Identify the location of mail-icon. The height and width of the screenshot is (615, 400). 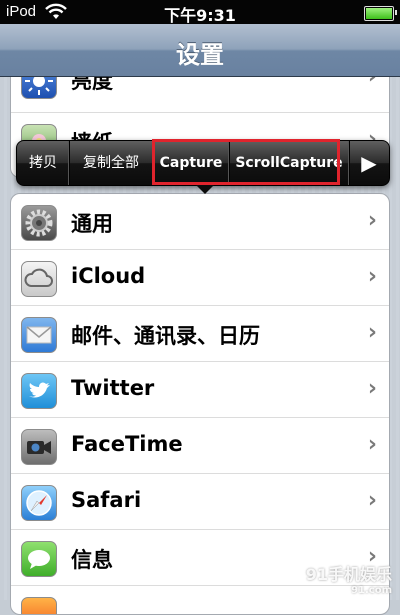
(39, 335).